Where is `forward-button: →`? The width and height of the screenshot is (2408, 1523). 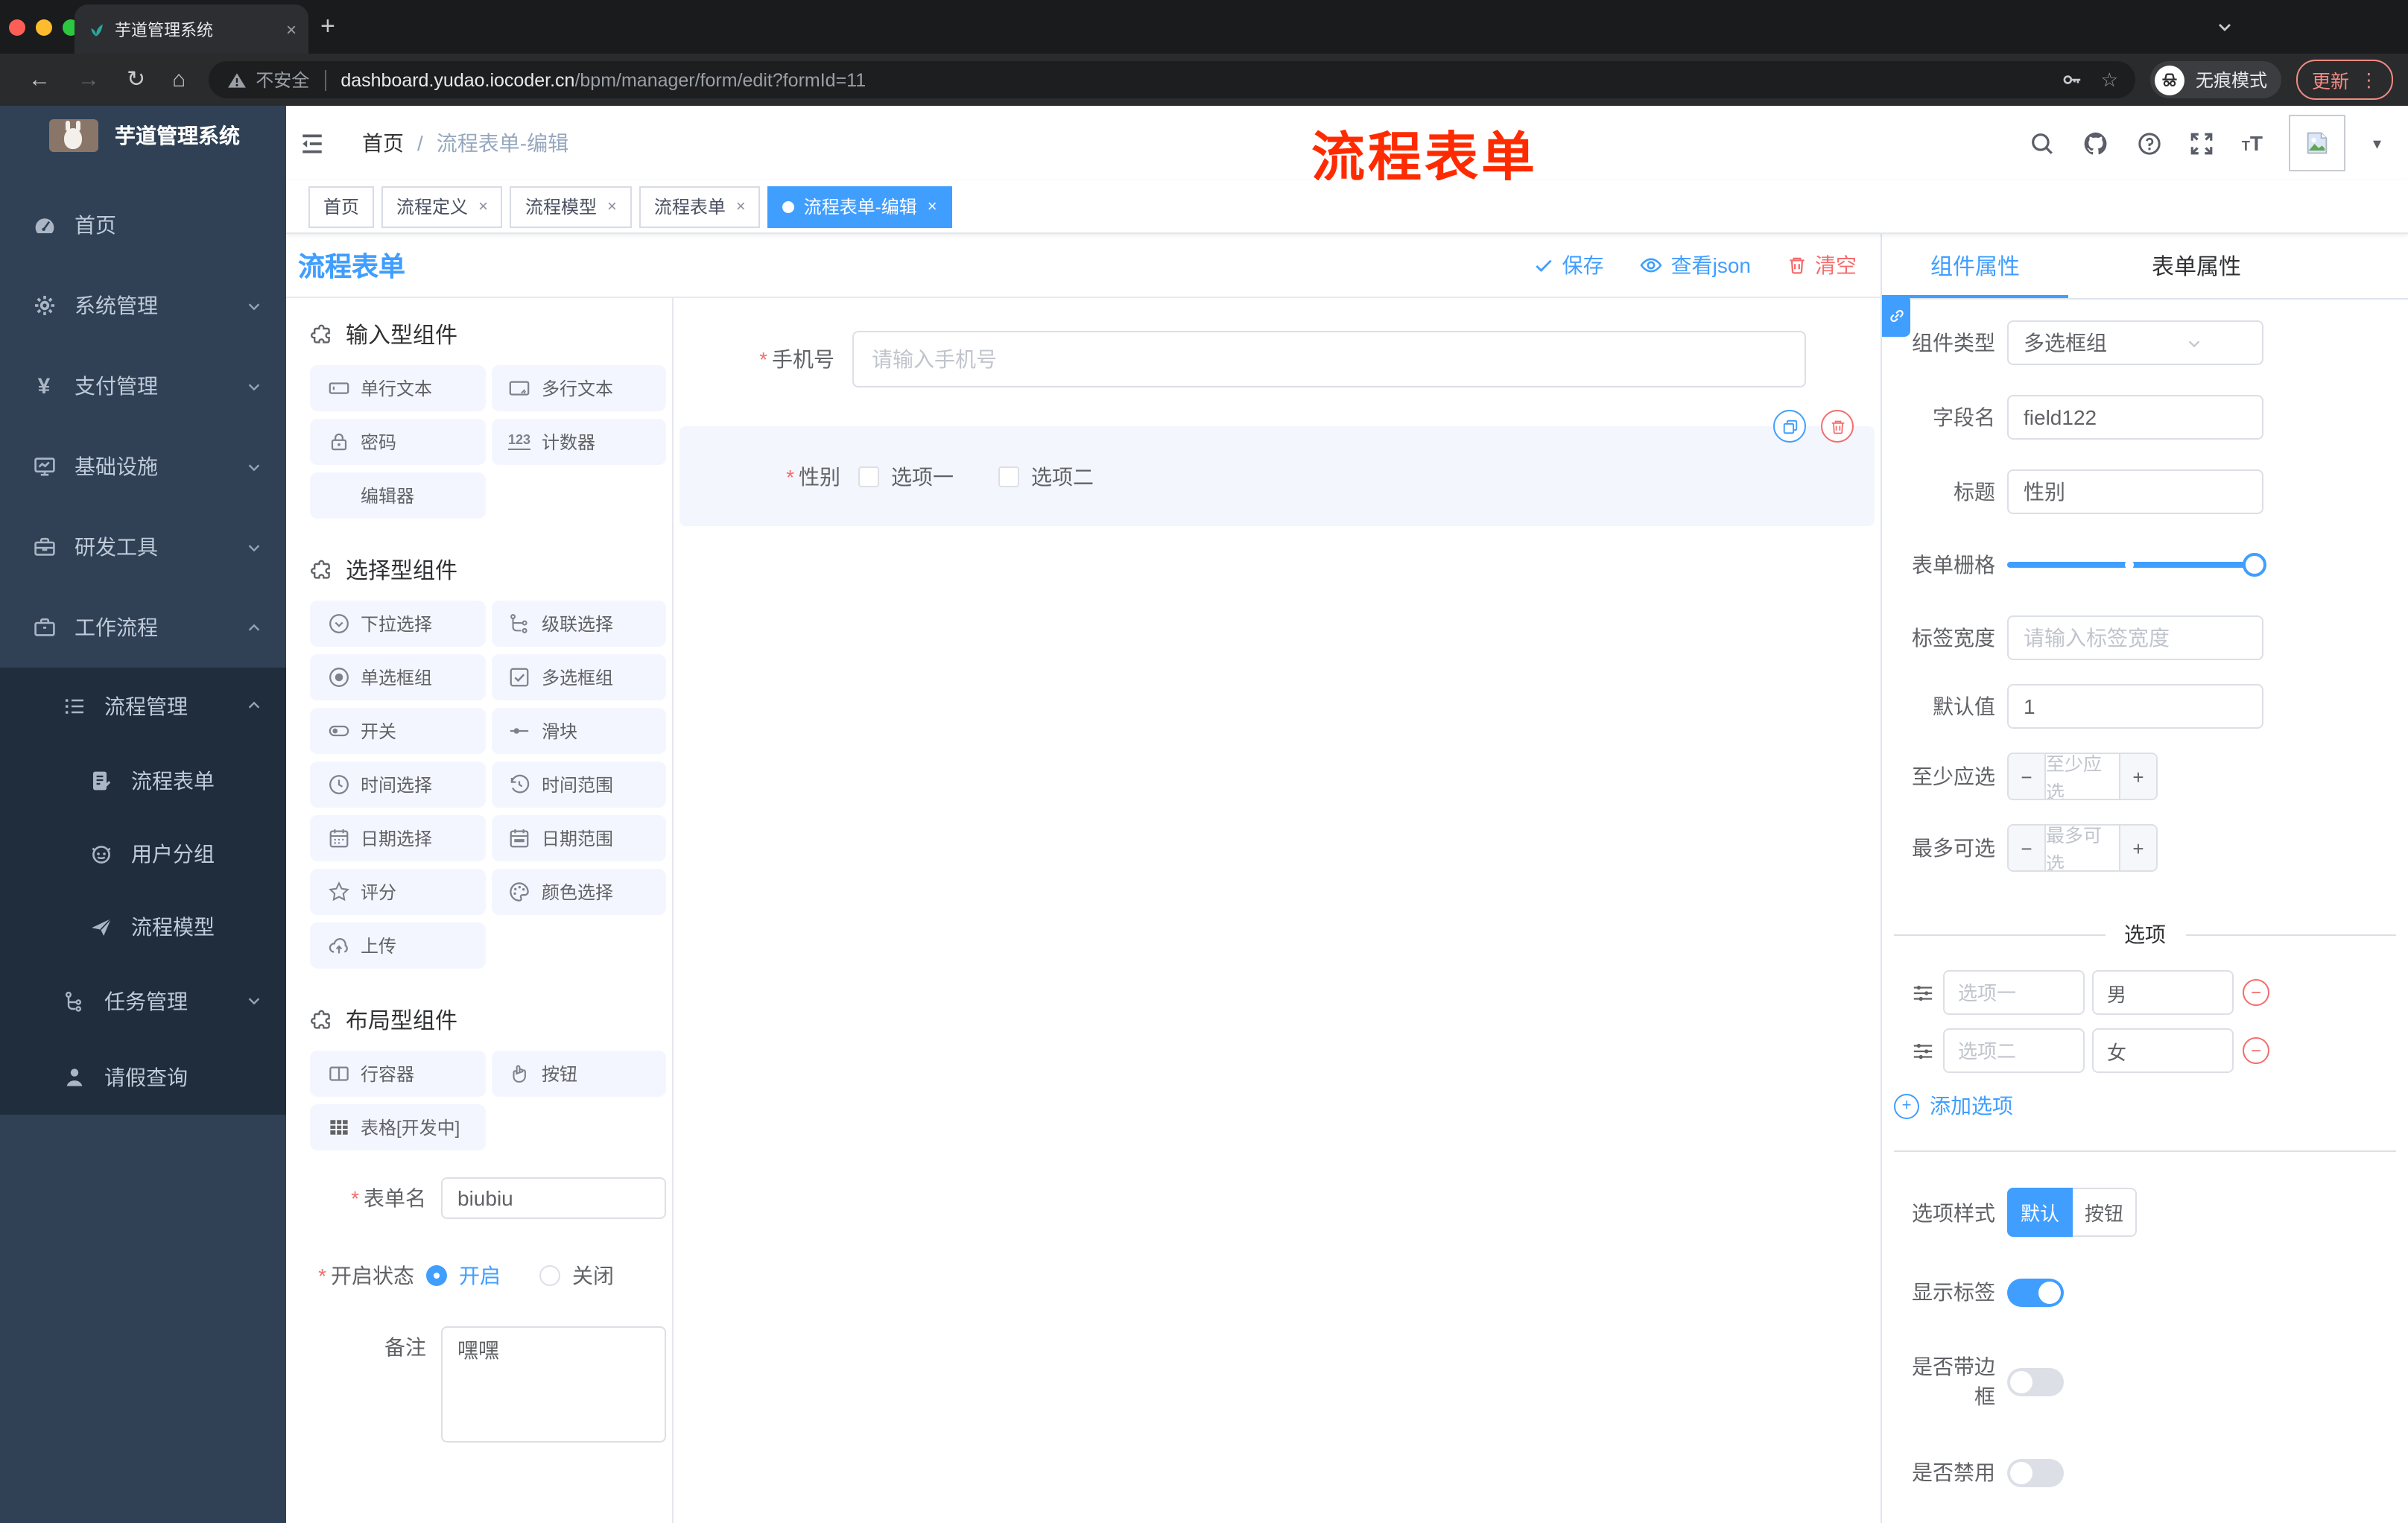
forward-button: → is located at coordinates (88, 80).